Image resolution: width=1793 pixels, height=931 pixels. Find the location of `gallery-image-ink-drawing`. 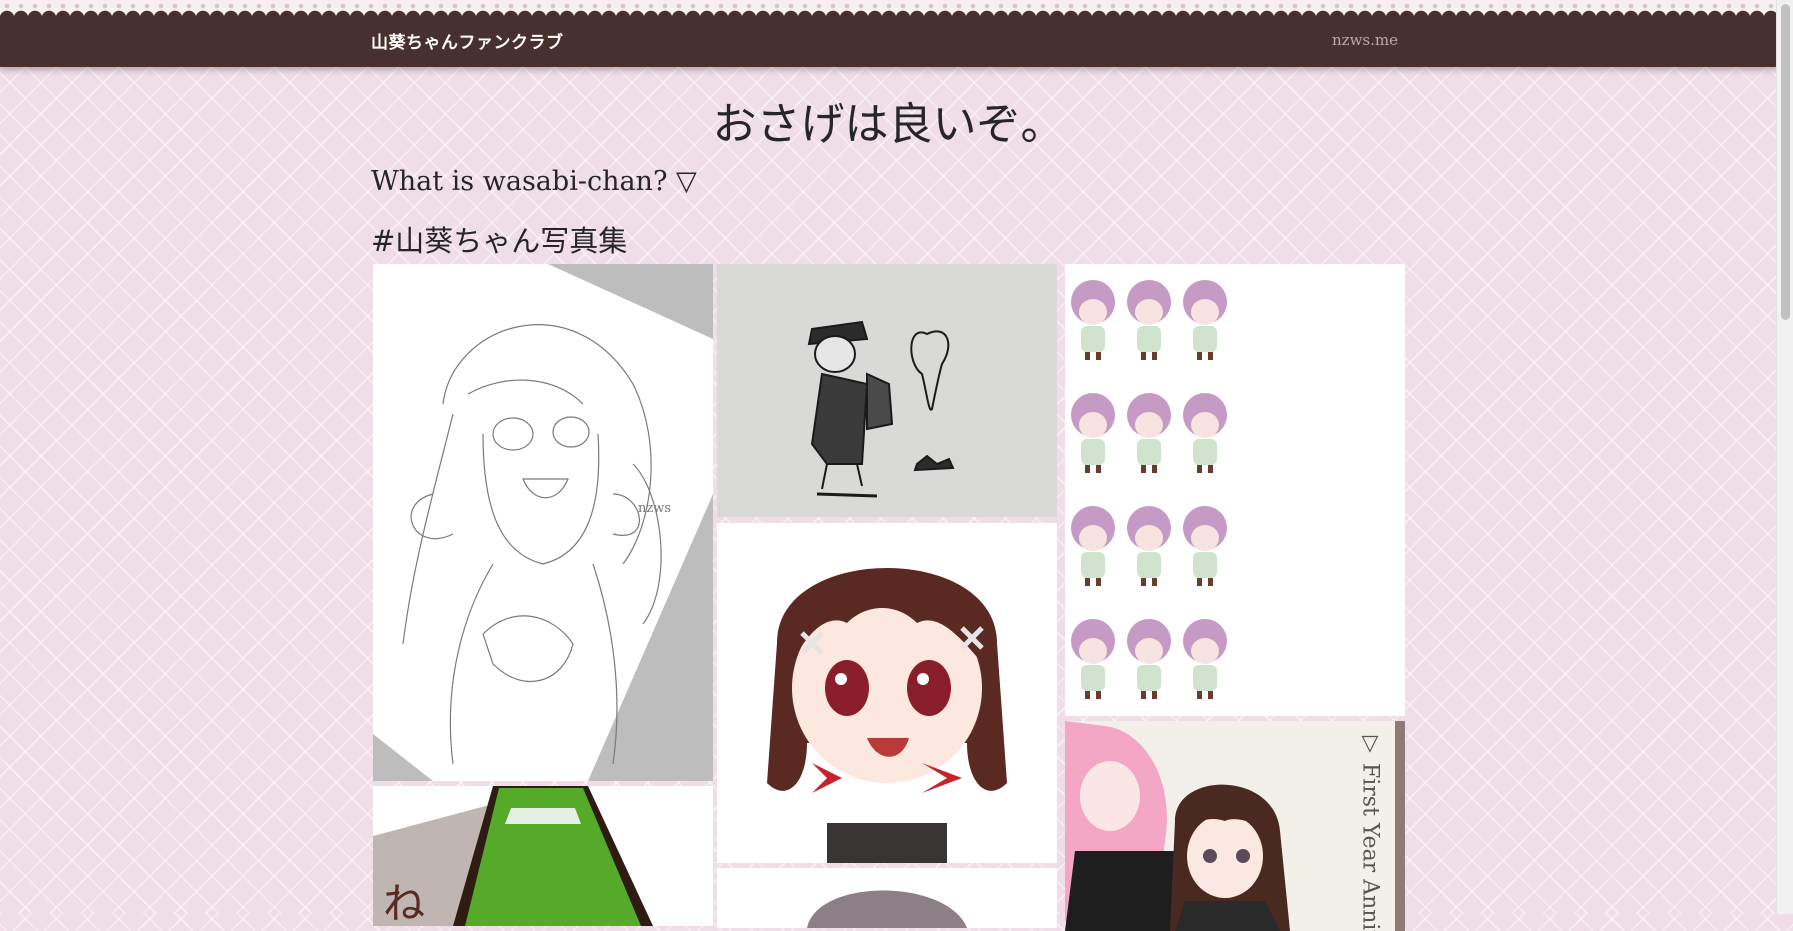

gallery-image-ink-drawing is located at coordinates (887, 390).